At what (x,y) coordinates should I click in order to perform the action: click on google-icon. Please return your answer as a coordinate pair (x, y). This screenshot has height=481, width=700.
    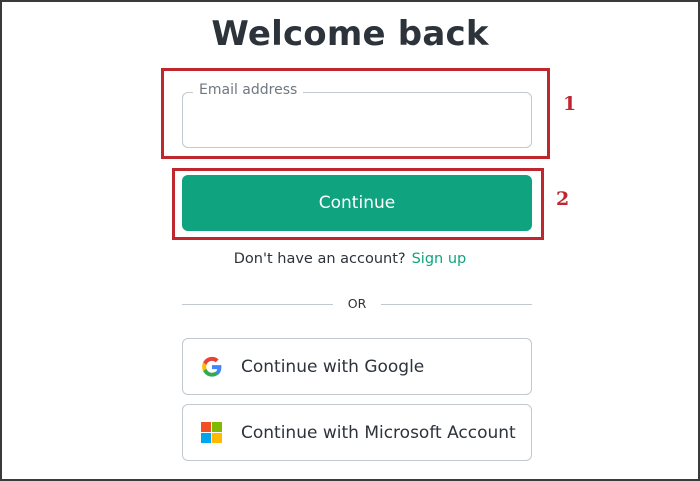
    Looking at the image, I should click on (212, 367).